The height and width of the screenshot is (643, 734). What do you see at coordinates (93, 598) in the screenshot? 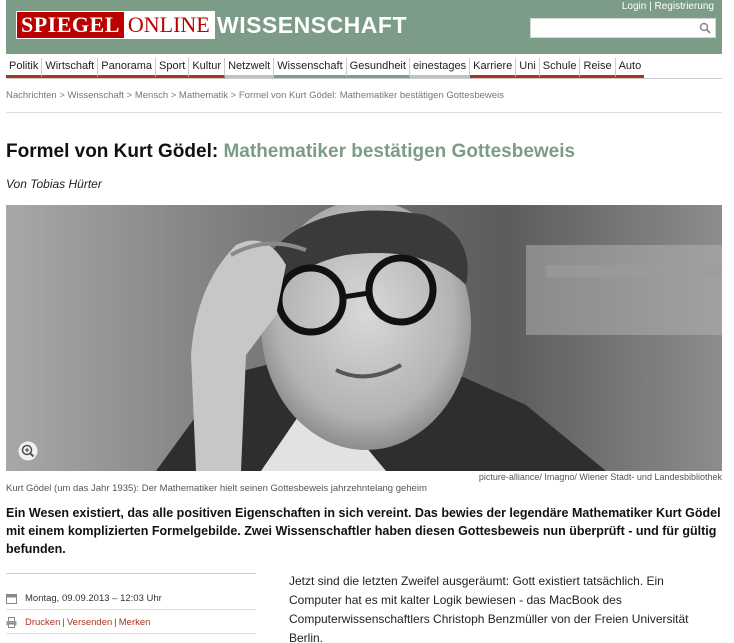
I see `article-date: Montag, 09.09.2013 – 12:03 Uhr` at bounding box center [93, 598].